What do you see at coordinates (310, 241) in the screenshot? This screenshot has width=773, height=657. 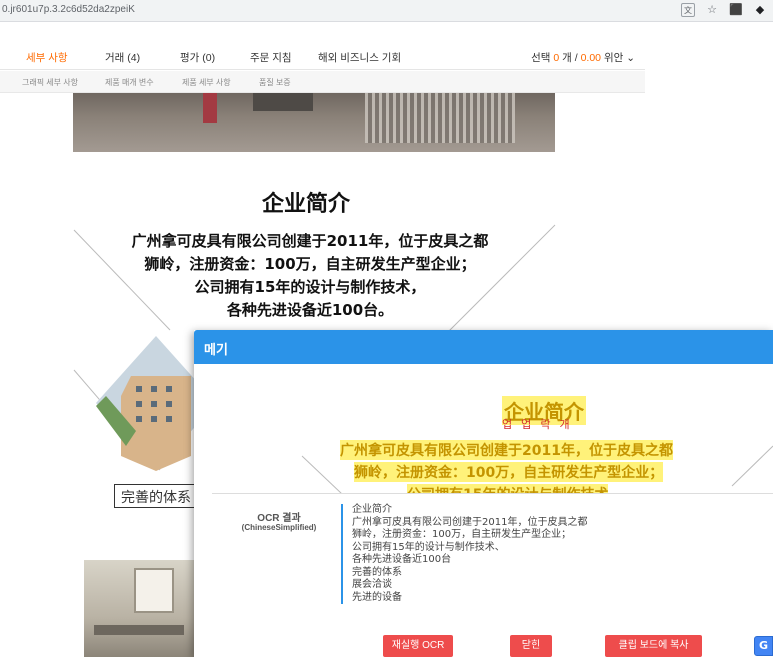 I see `intro-line: 广州拿可皮具有限公司创建于2011年，位于皮具之都` at bounding box center [310, 241].